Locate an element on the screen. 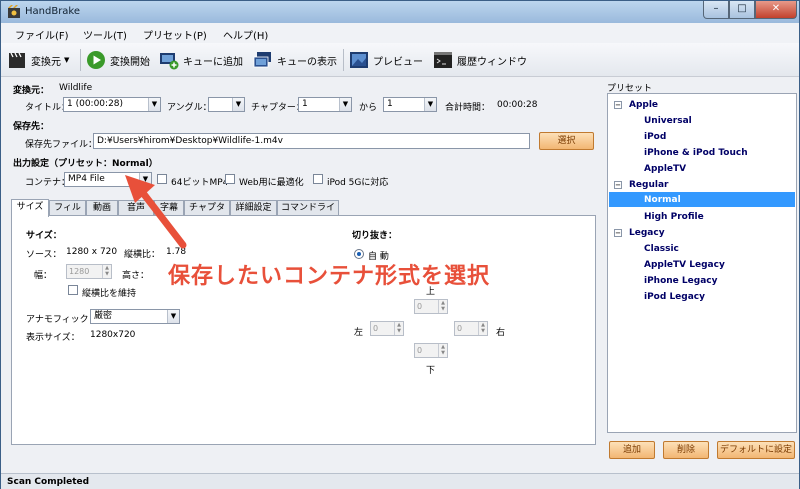 This screenshot has height=489, width=800. crop-right-stepper: 0 ▲ ▼ is located at coordinates (471, 328).